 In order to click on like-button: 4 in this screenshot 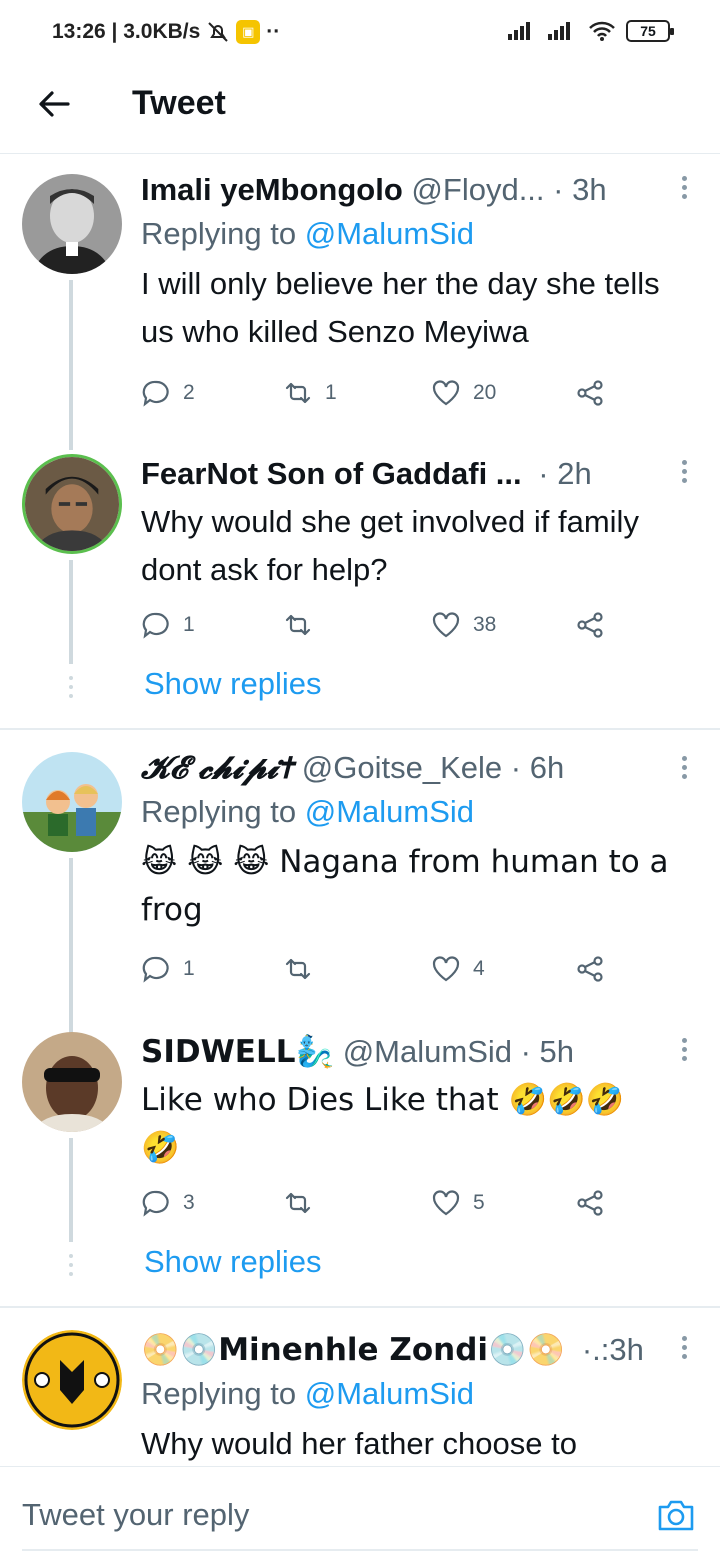, I will do `click(458, 969)`.